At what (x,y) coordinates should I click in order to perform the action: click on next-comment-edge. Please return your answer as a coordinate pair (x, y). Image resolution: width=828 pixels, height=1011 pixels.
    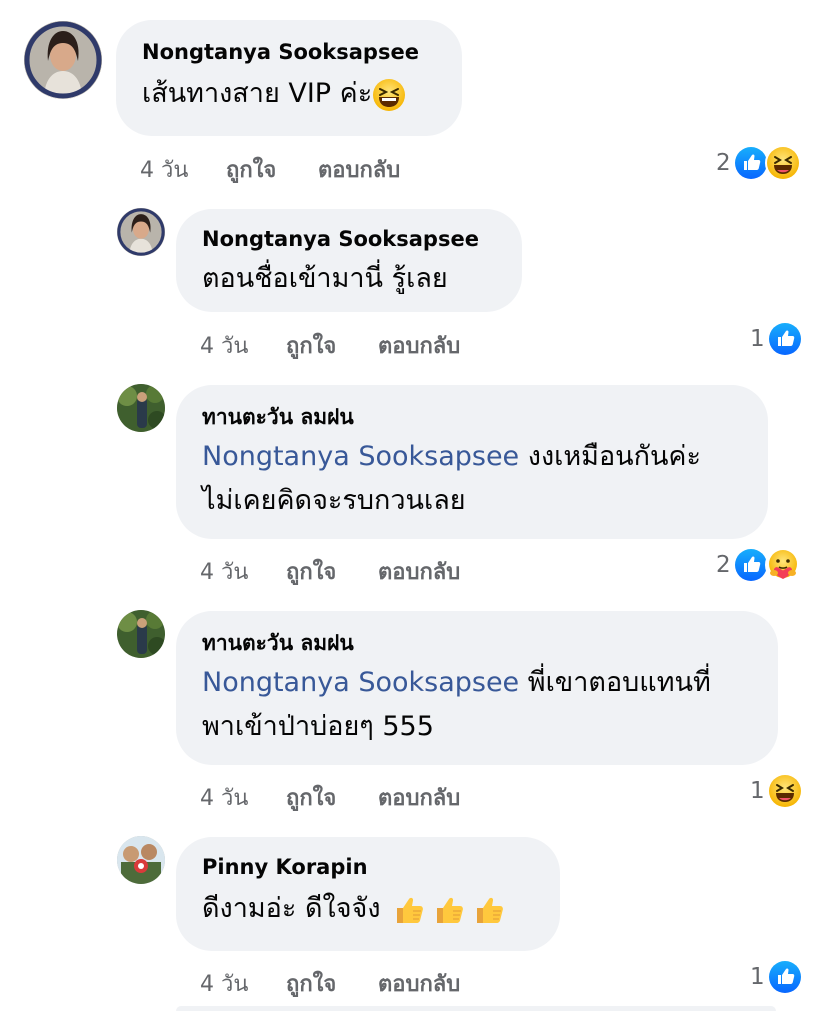
    Looking at the image, I should click on (476, 1008).